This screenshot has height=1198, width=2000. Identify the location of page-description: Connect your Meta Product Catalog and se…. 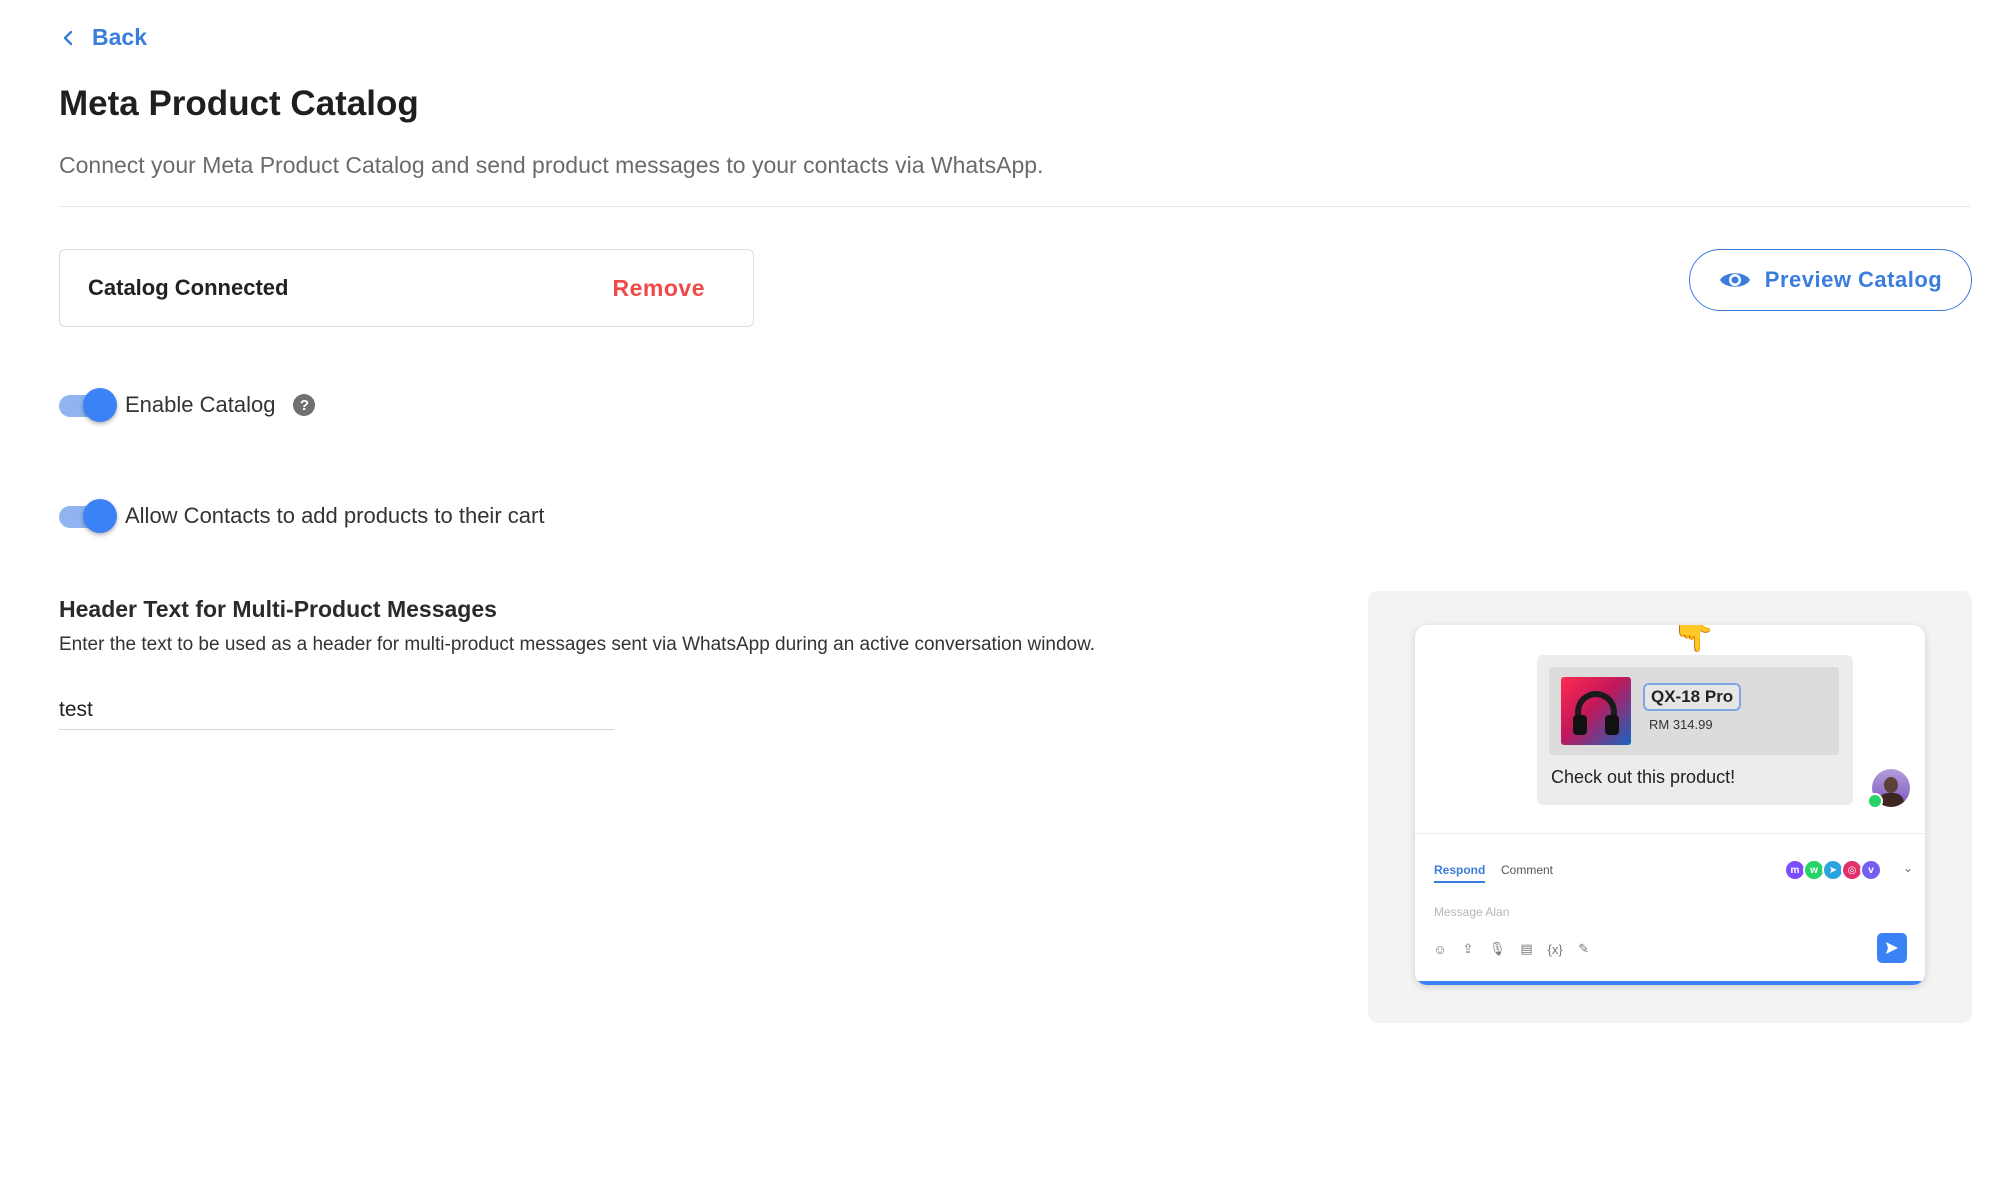
(551, 165).